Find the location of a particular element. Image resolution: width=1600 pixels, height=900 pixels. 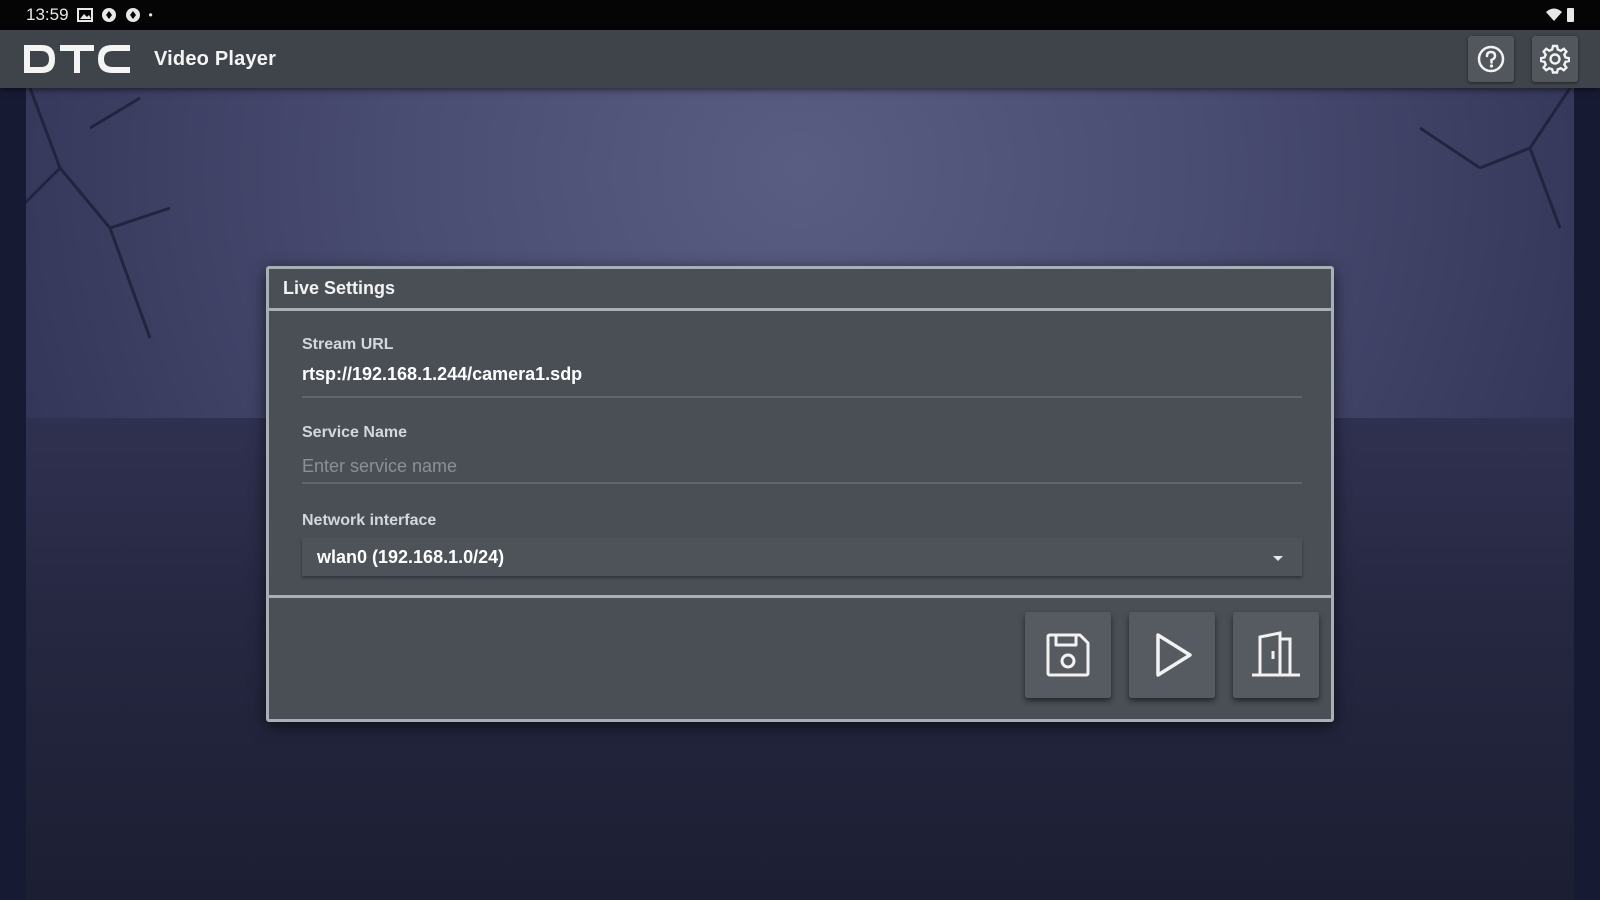

network-interface-label: Network interface is located at coordinates (369, 520).